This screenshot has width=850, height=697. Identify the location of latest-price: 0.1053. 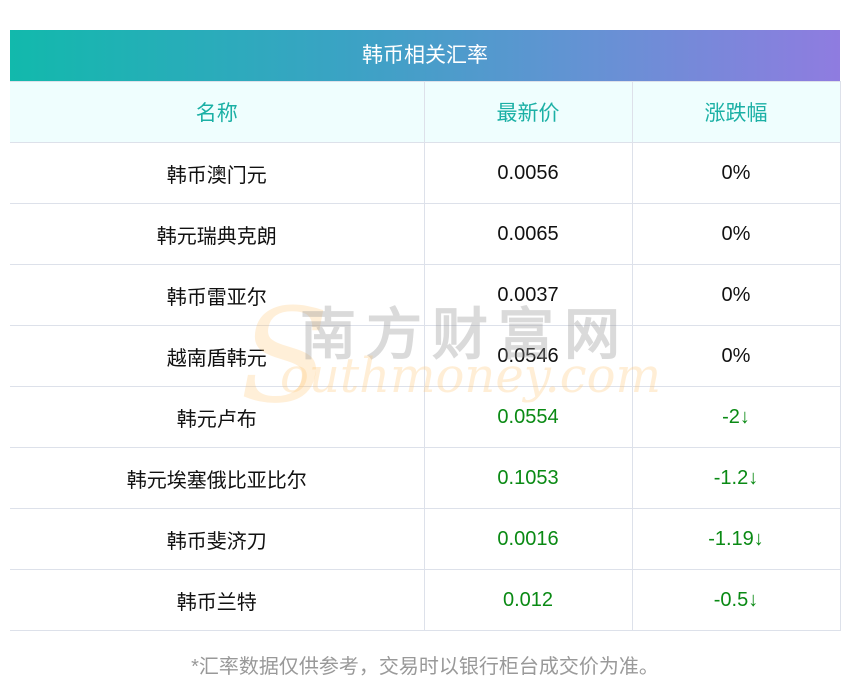
(528, 478).